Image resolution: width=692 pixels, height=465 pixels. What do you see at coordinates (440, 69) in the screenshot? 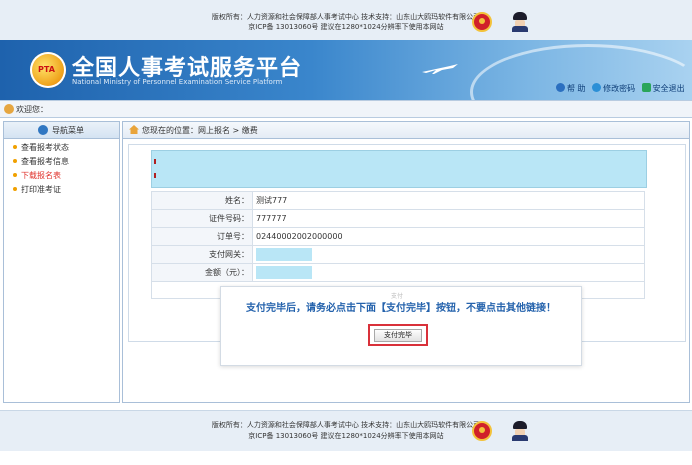
I see `airplane-icon` at bounding box center [440, 69].